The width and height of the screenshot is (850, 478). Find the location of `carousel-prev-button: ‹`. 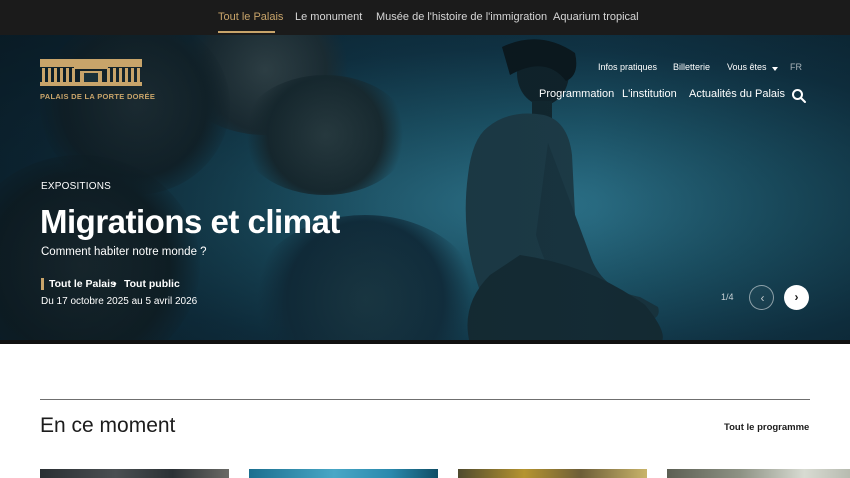

carousel-prev-button: ‹ is located at coordinates (761, 297).